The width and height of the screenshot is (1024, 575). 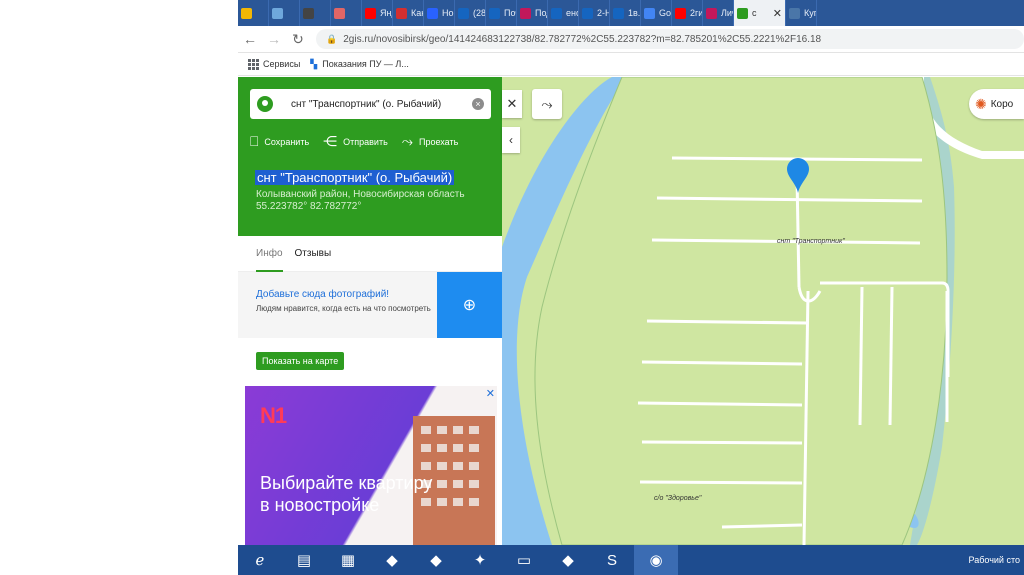 What do you see at coordinates (510, 13) in the screenshot?
I see `tab-label: Поч` at bounding box center [510, 13].